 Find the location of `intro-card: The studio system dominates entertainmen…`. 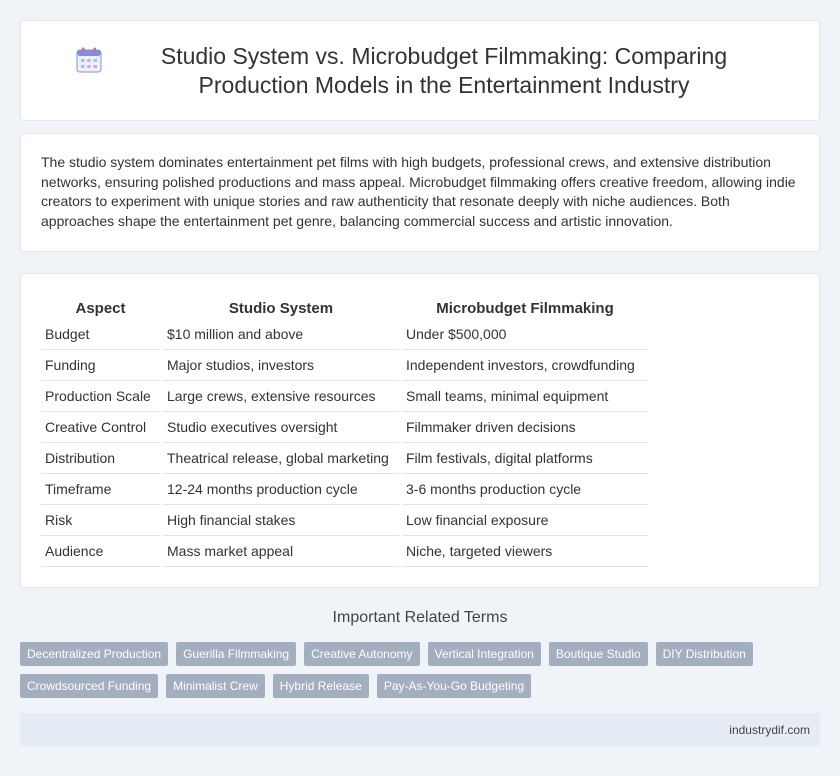

intro-card: The studio system dominates entertainmen… is located at coordinates (420, 192).